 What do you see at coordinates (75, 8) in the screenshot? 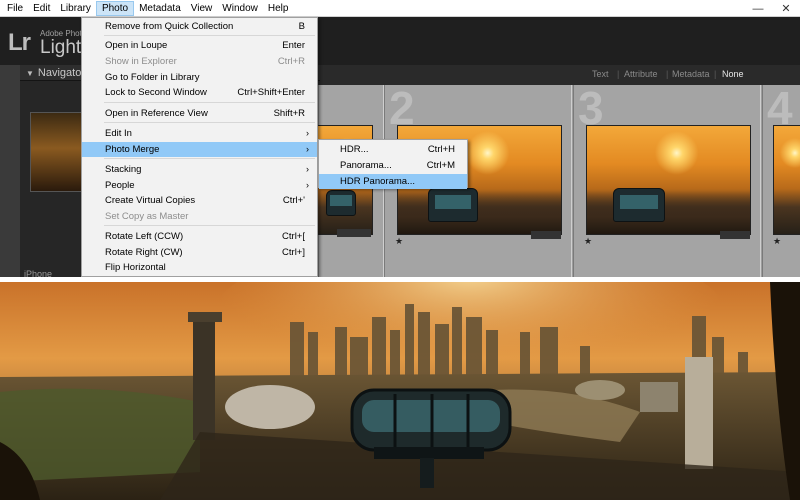
I see `menu-library: Library` at bounding box center [75, 8].